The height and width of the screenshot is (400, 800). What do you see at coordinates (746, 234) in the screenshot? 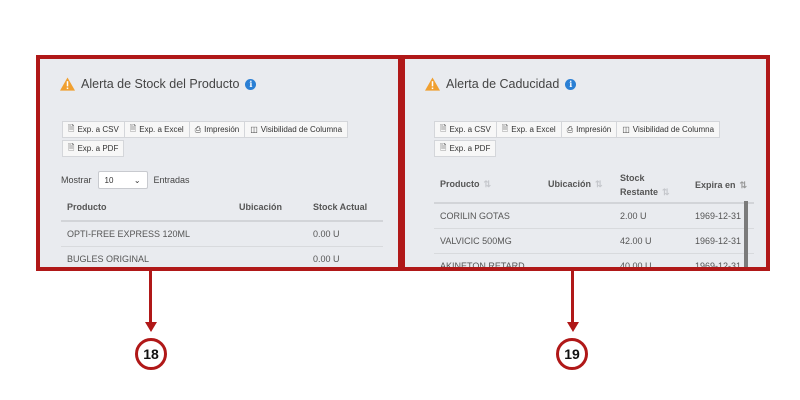
I see `scrollbar` at bounding box center [746, 234].